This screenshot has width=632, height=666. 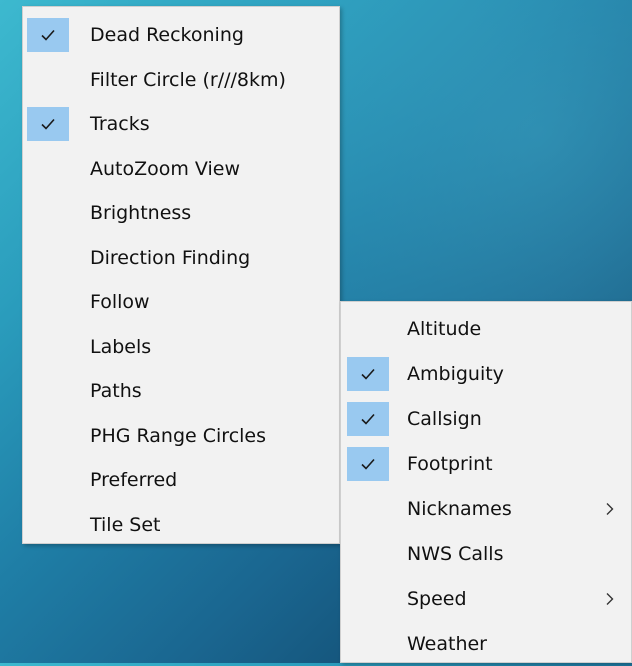 I want to click on submenu-item-ambiguity: Ambiguity, so click(x=486, y=373).